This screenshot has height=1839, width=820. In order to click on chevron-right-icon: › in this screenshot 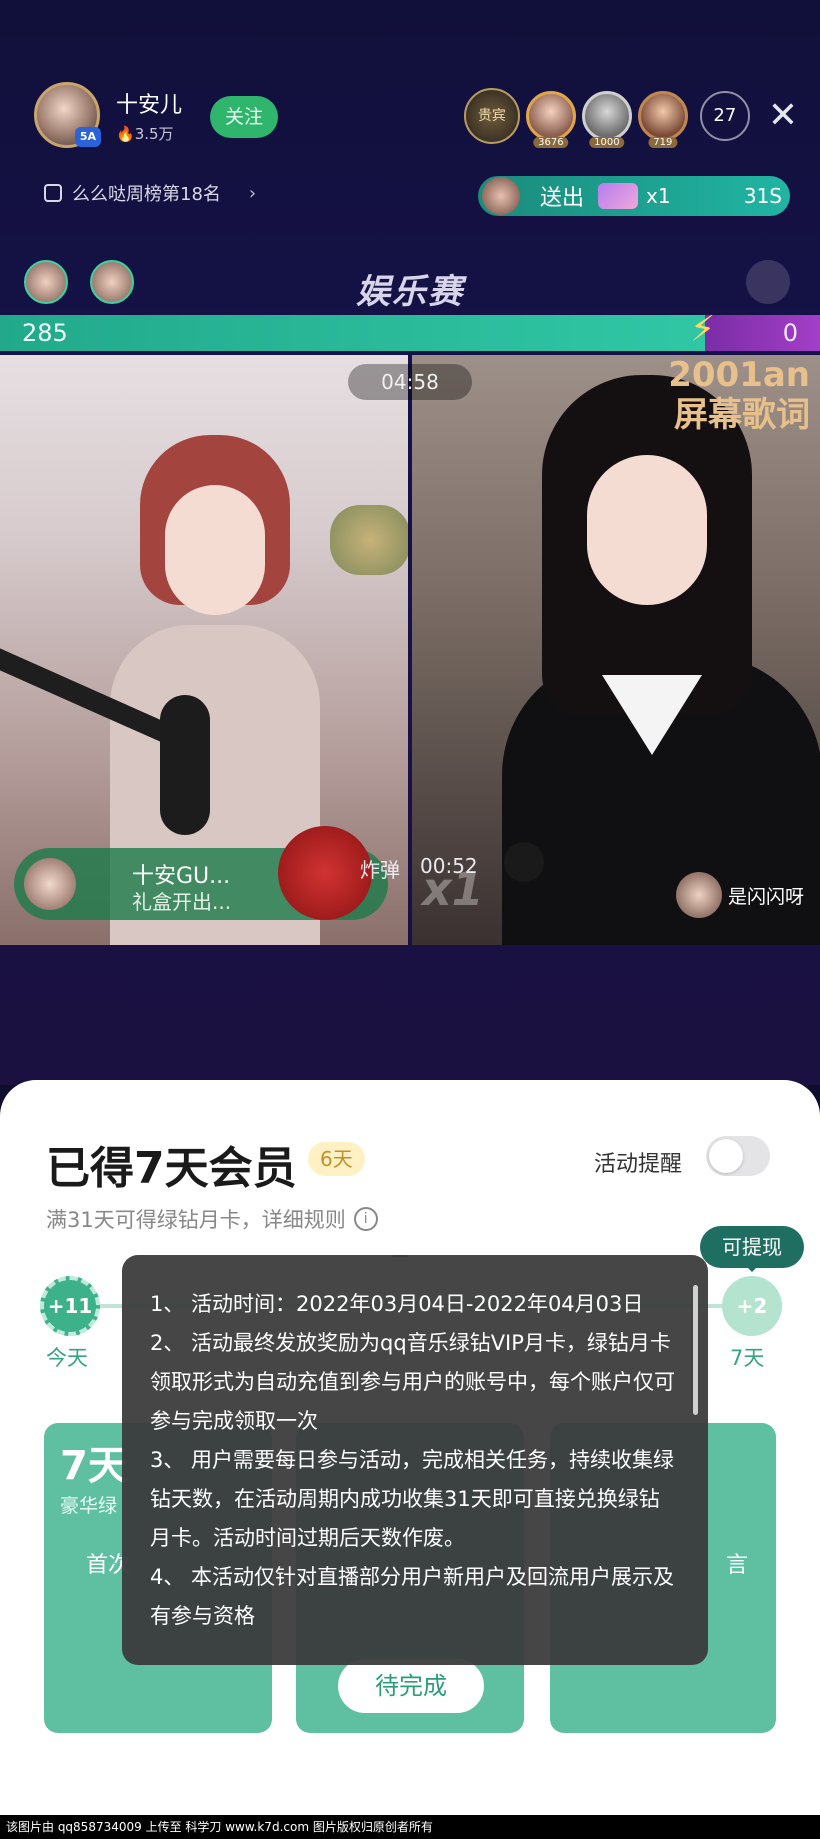, I will do `click(252, 193)`.